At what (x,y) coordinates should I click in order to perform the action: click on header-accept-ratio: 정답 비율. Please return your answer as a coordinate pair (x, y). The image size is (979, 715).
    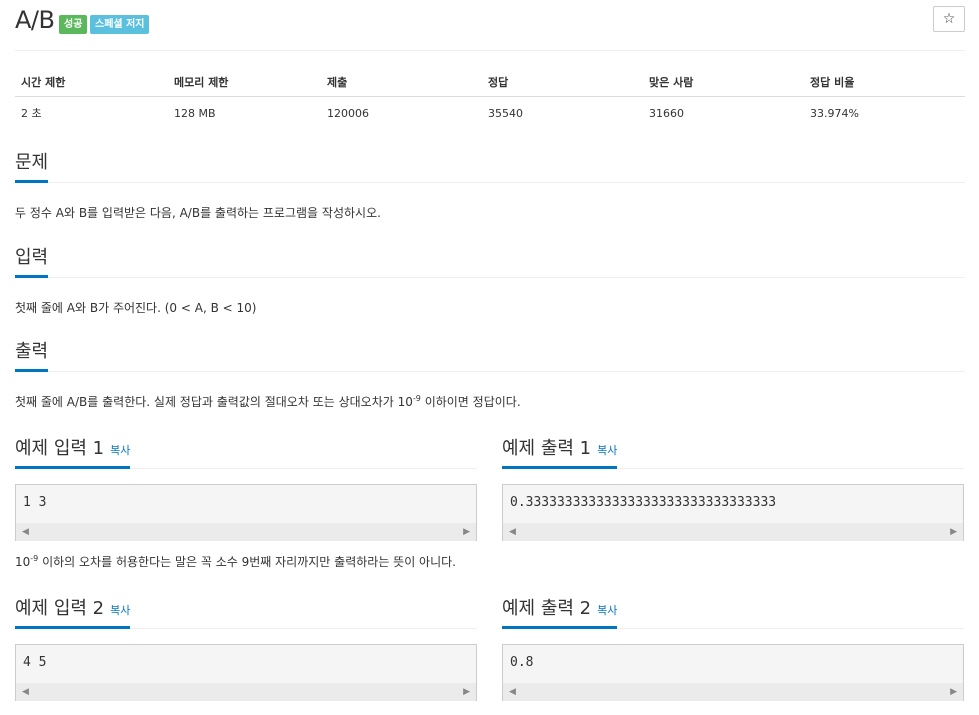
    Looking at the image, I should click on (884, 83).